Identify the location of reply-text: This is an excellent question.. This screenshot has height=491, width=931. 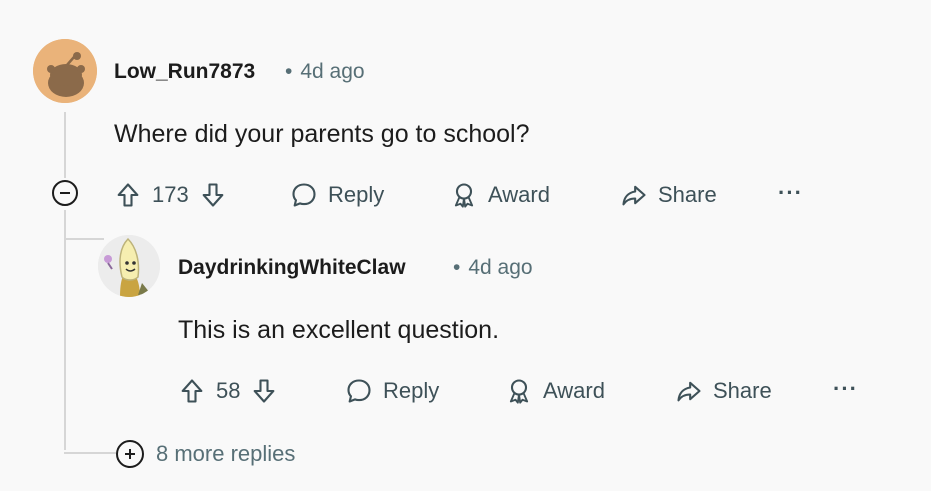
(339, 330).